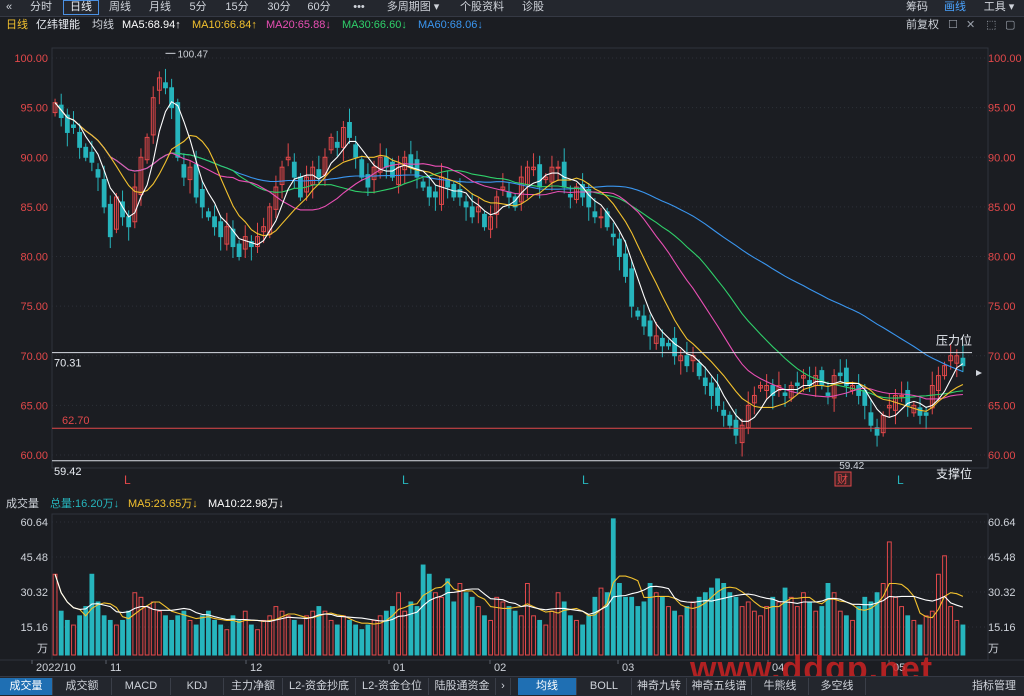 Image resolution: width=1024 pixels, height=696 pixels. I want to click on maximize-icon: ⬚, so click(991, 25).